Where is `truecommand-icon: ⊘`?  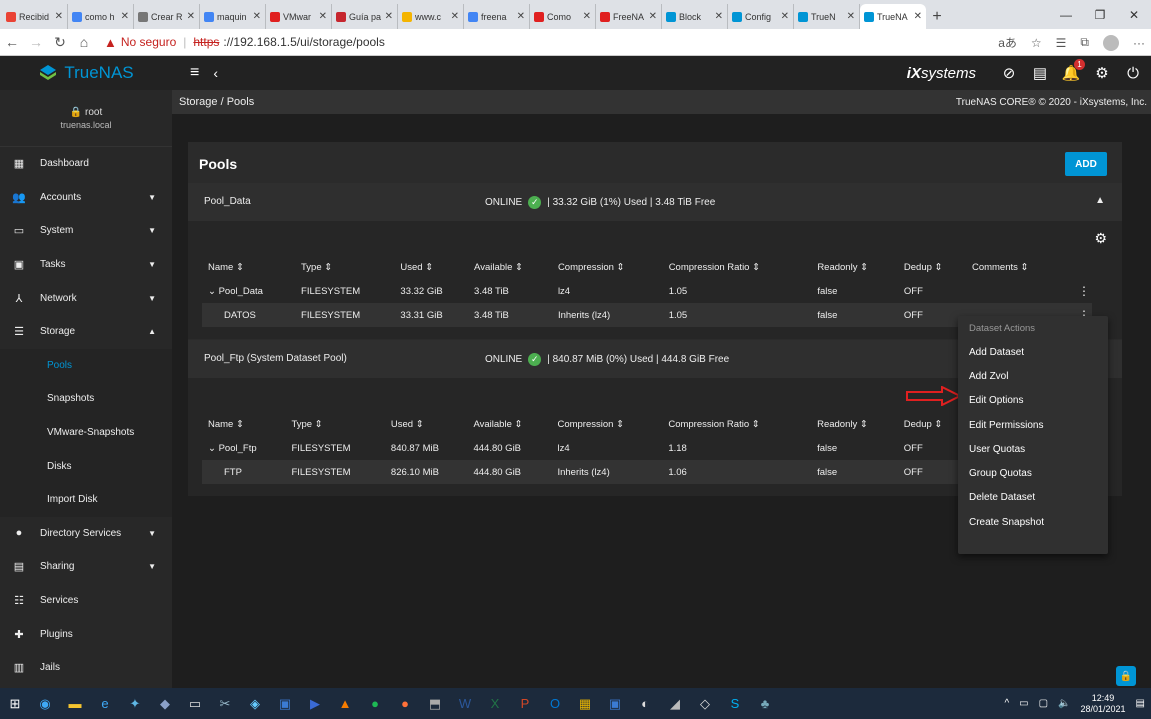
truecommand-icon: ⊘ is located at coordinates (1009, 73).